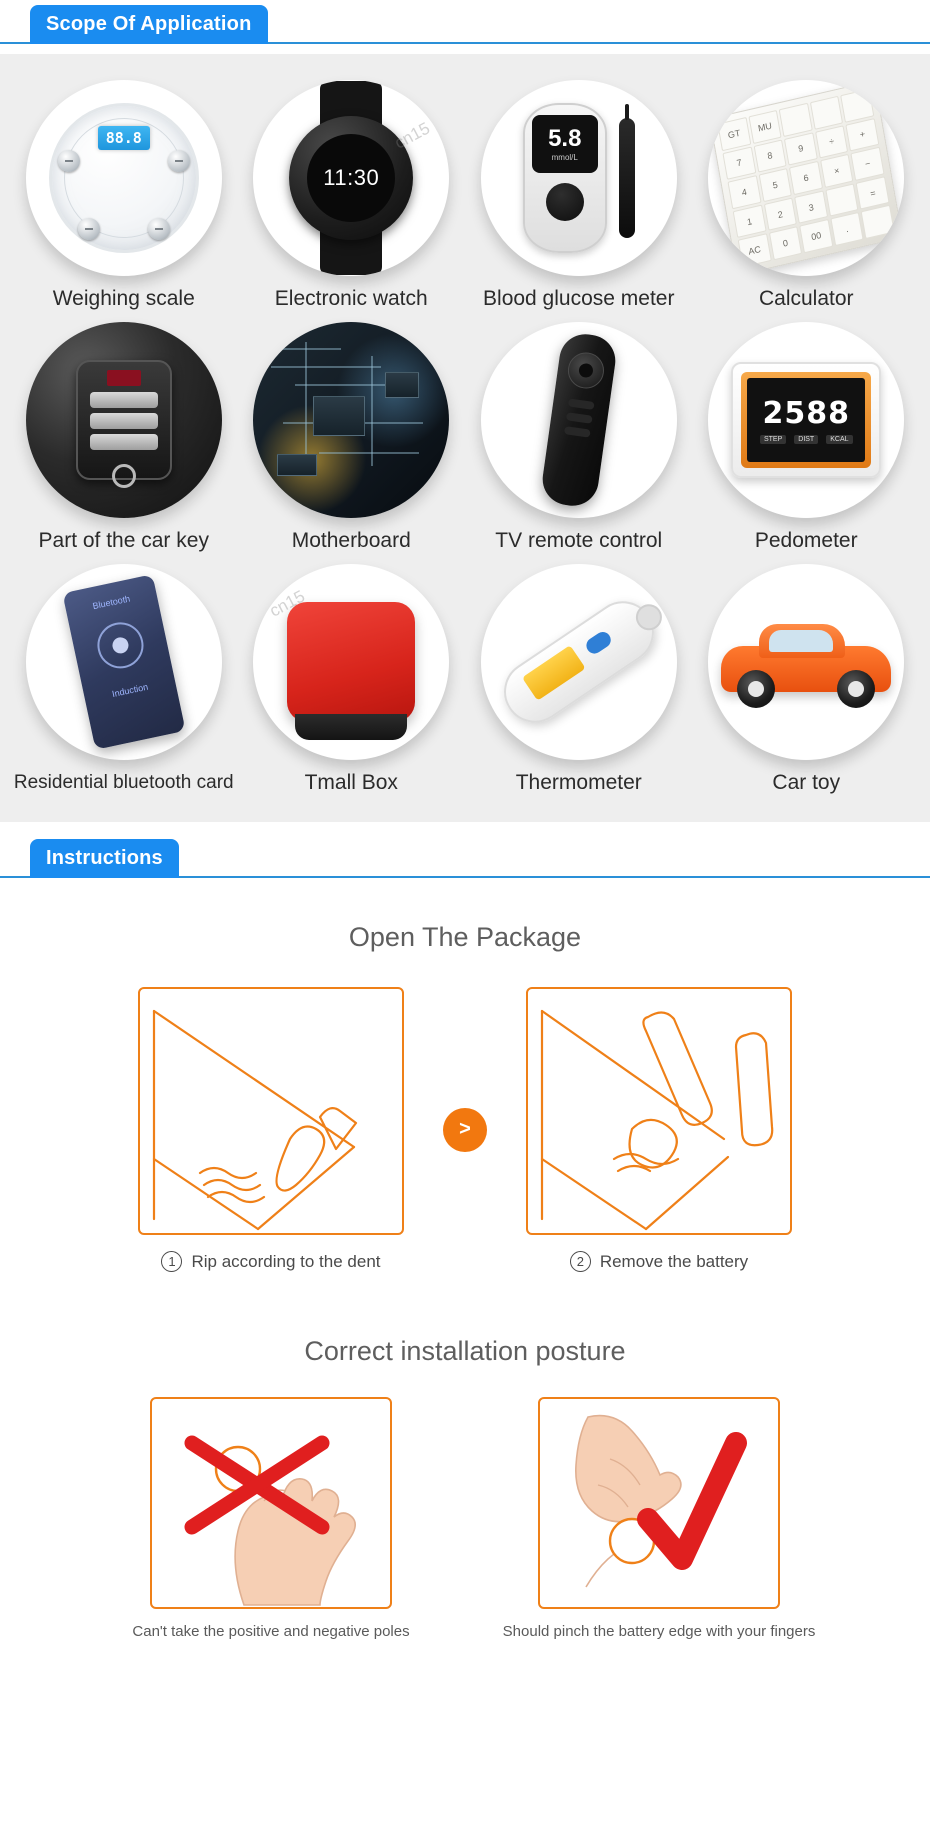 Image resolution: width=930 pixels, height=1848 pixels. I want to click on scope-item-label: Blood glucose meter, so click(579, 298).